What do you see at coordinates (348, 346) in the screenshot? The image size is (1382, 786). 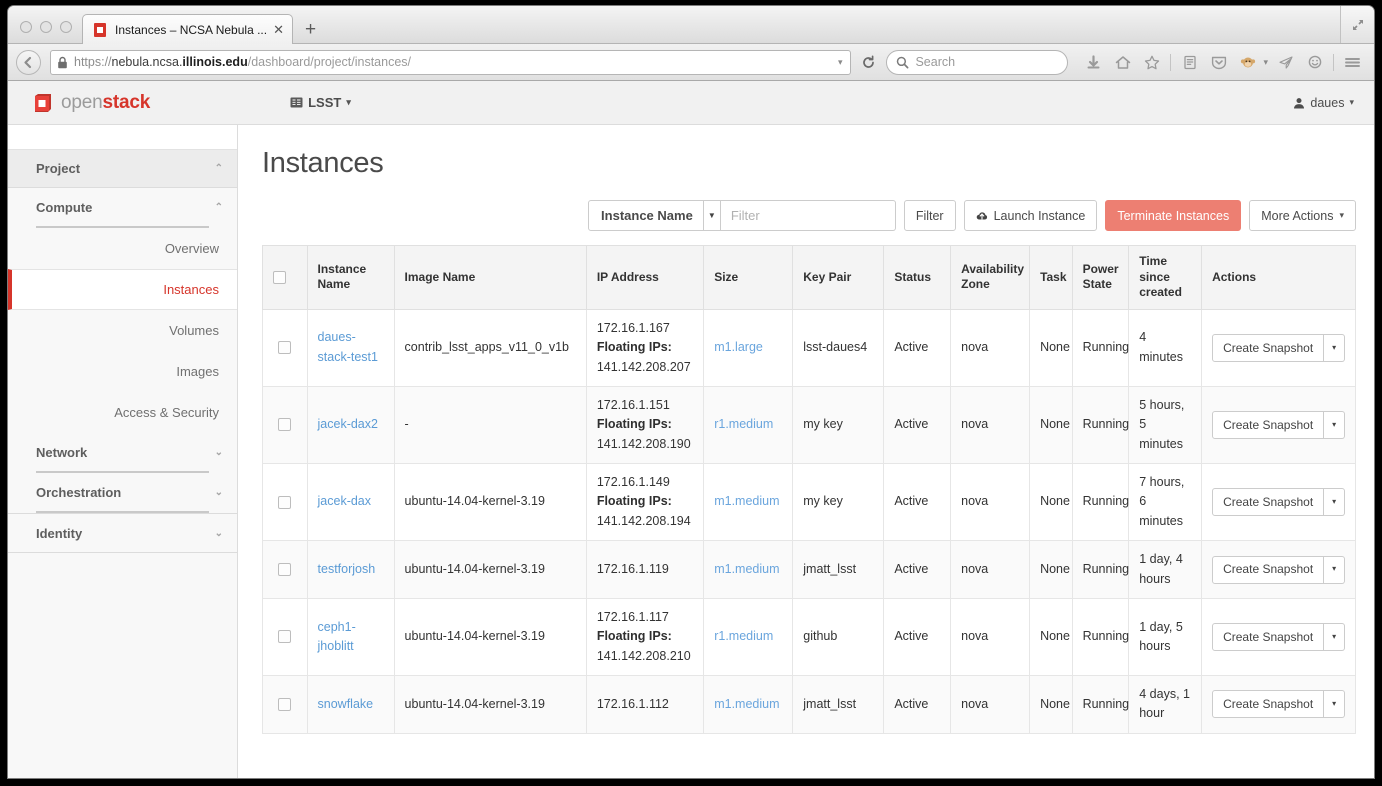 I see `instance-name-link: daues-stack-test1` at bounding box center [348, 346].